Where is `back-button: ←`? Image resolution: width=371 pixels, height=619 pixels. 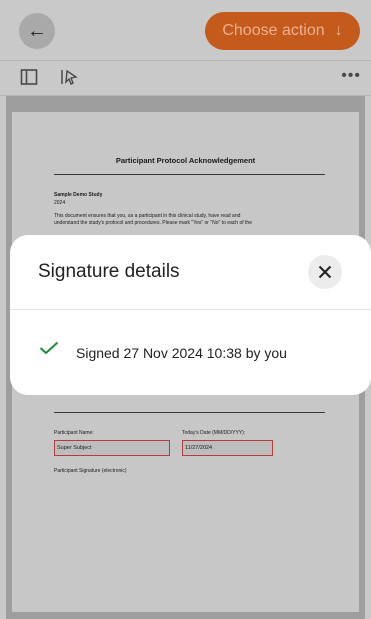
back-button: ← is located at coordinates (37, 31).